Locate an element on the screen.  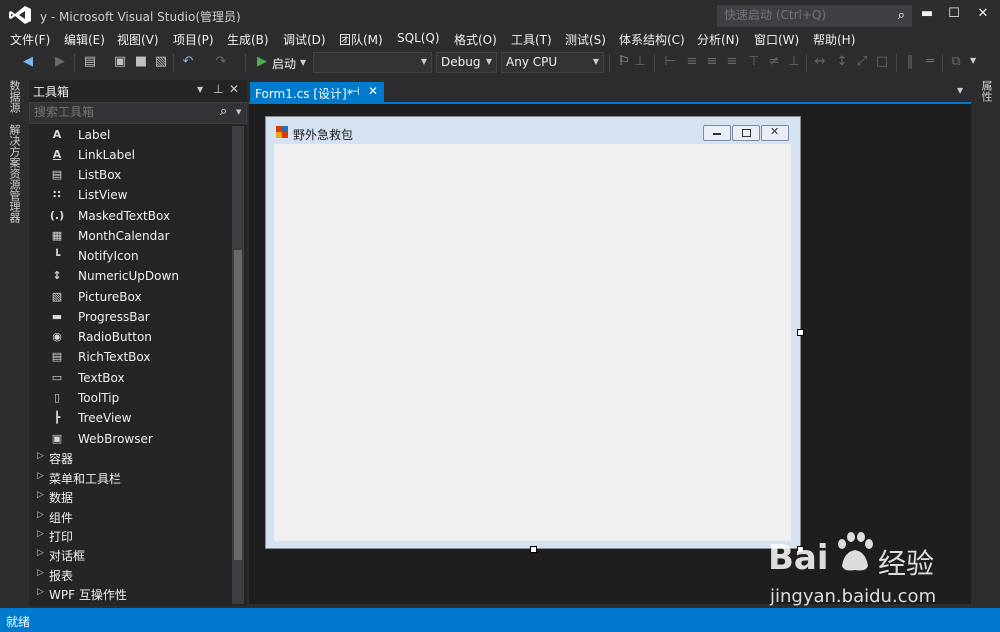
find-in-files-icon: ⚐ is located at coordinates (624, 62).